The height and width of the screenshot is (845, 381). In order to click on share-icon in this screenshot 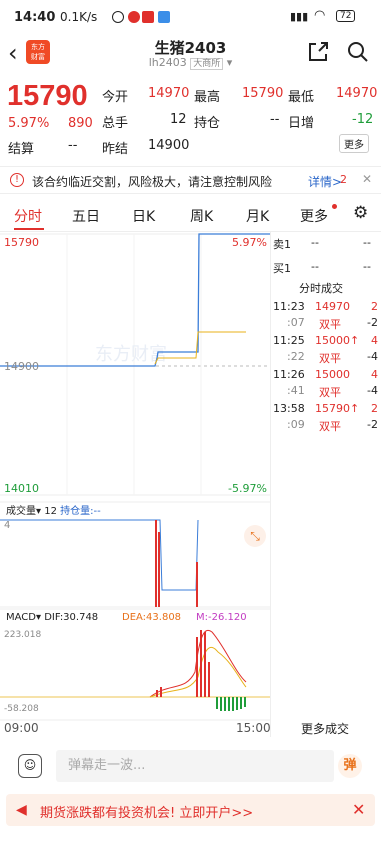, I will do `click(318, 52)`.